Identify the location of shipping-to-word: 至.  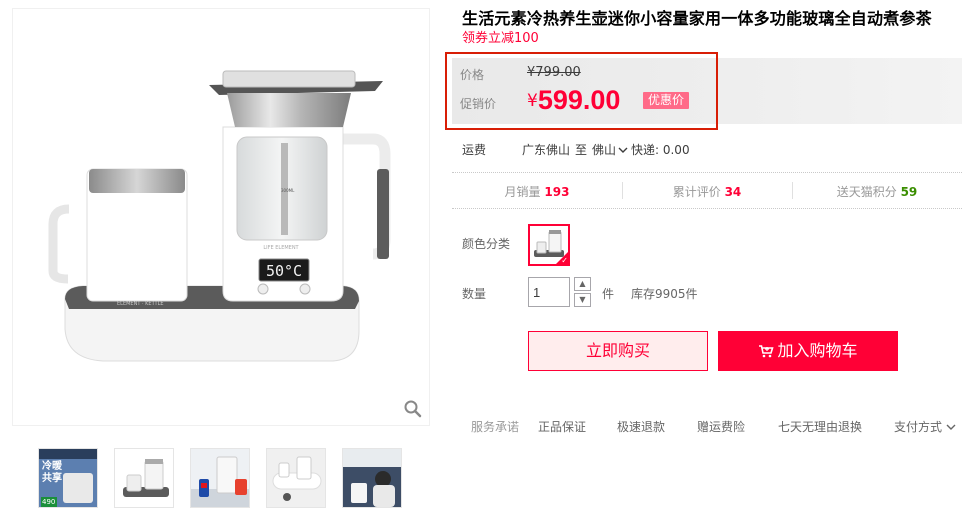
(581, 150).